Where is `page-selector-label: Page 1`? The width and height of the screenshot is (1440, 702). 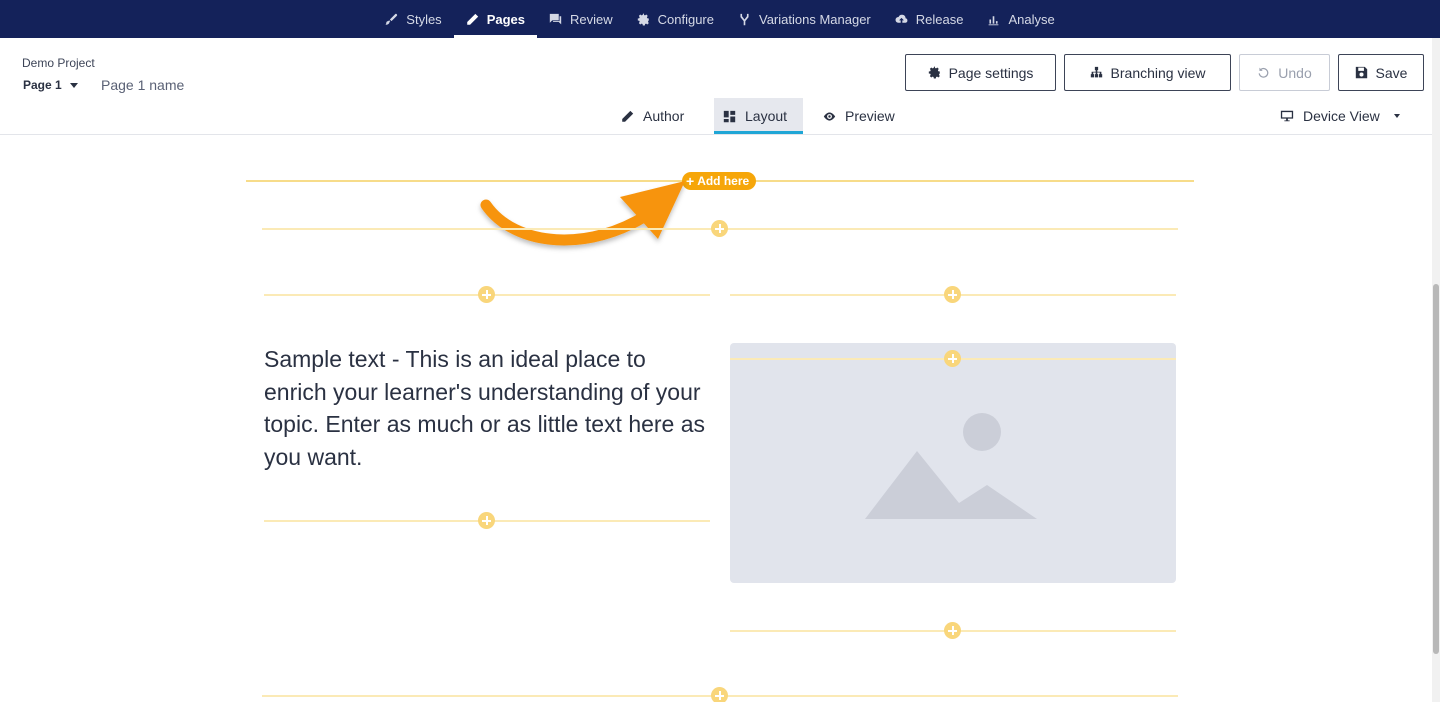
page-selector-label: Page 1 is located at coordinates (42, 85).